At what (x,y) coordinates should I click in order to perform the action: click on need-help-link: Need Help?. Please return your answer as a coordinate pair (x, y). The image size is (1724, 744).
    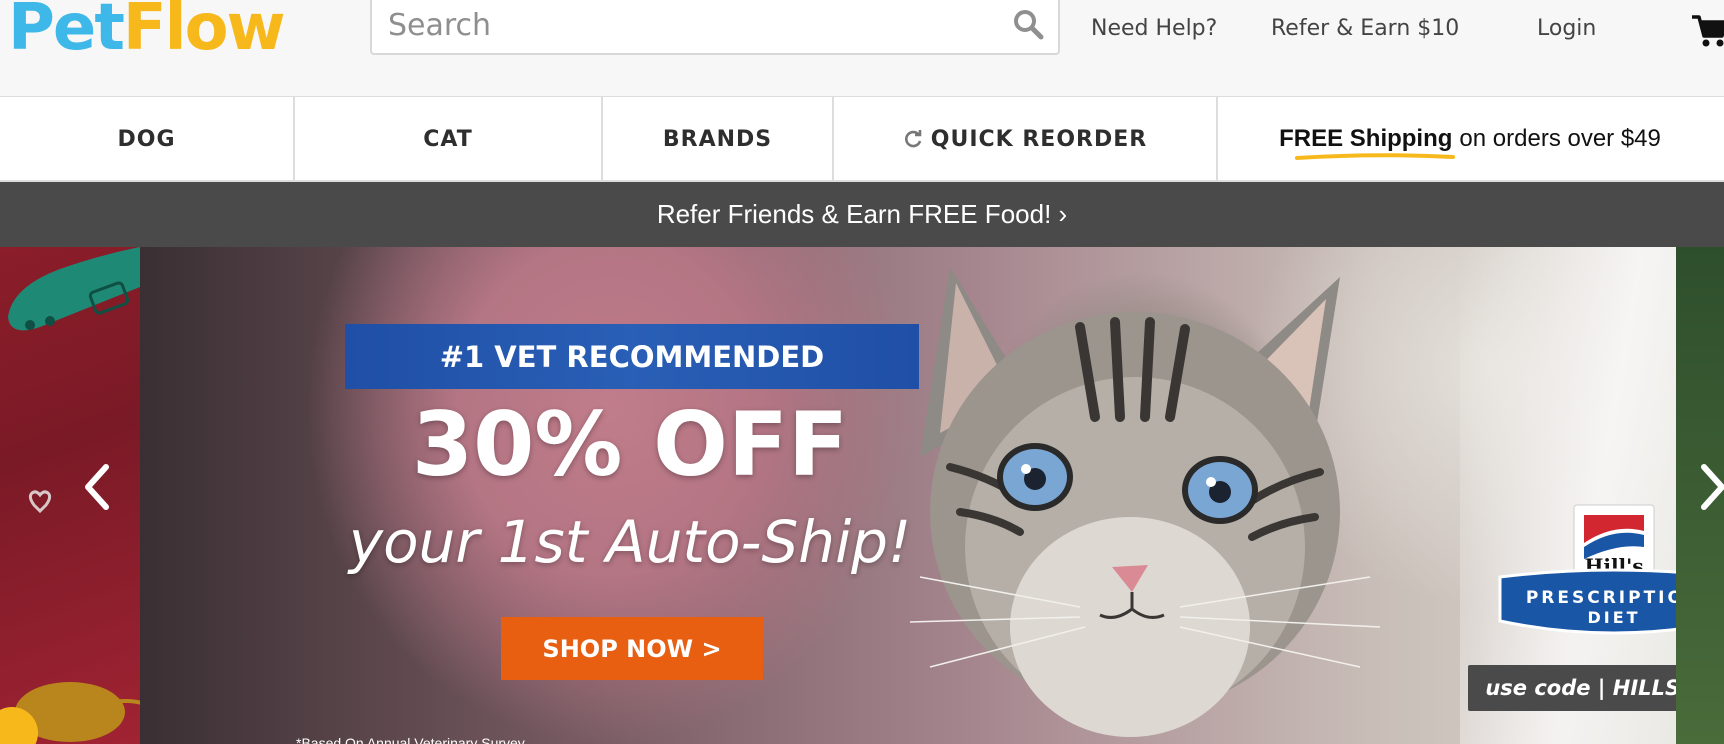
    Looking at the image, I should click on (1154, 28).